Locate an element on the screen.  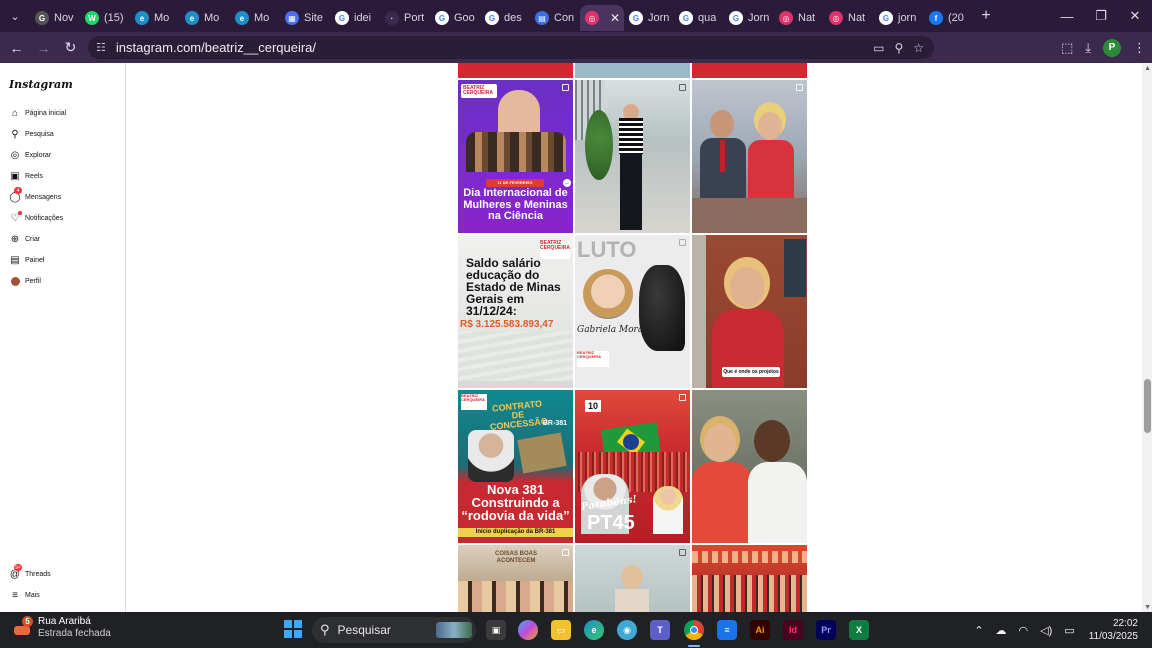
wifi-icon: ◠ is located at coordinates (1024, 630).